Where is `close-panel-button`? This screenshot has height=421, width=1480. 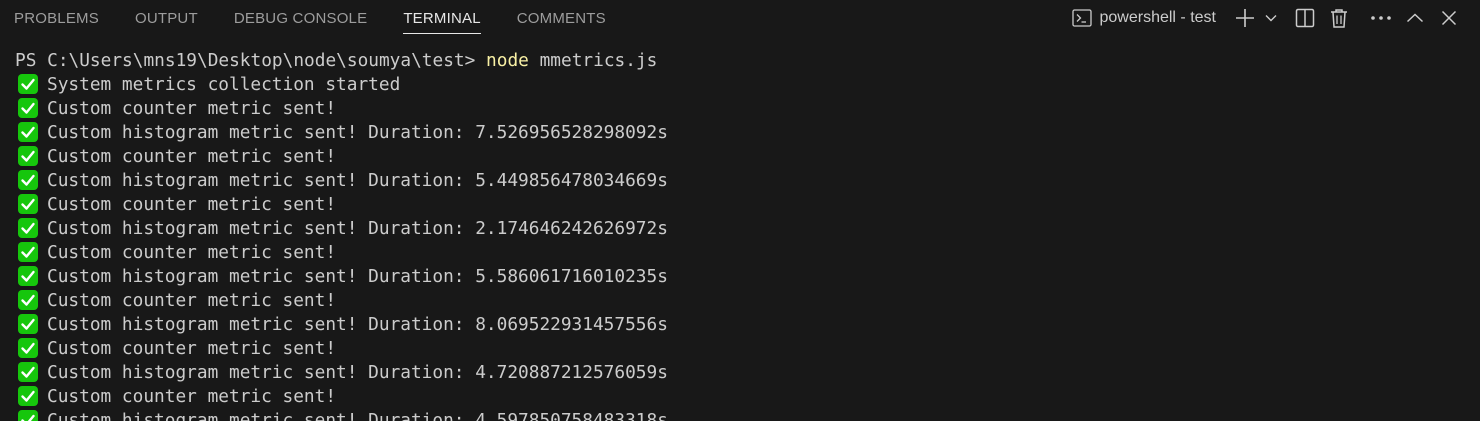
close-panel-button is located at coordinates (1449, 18).